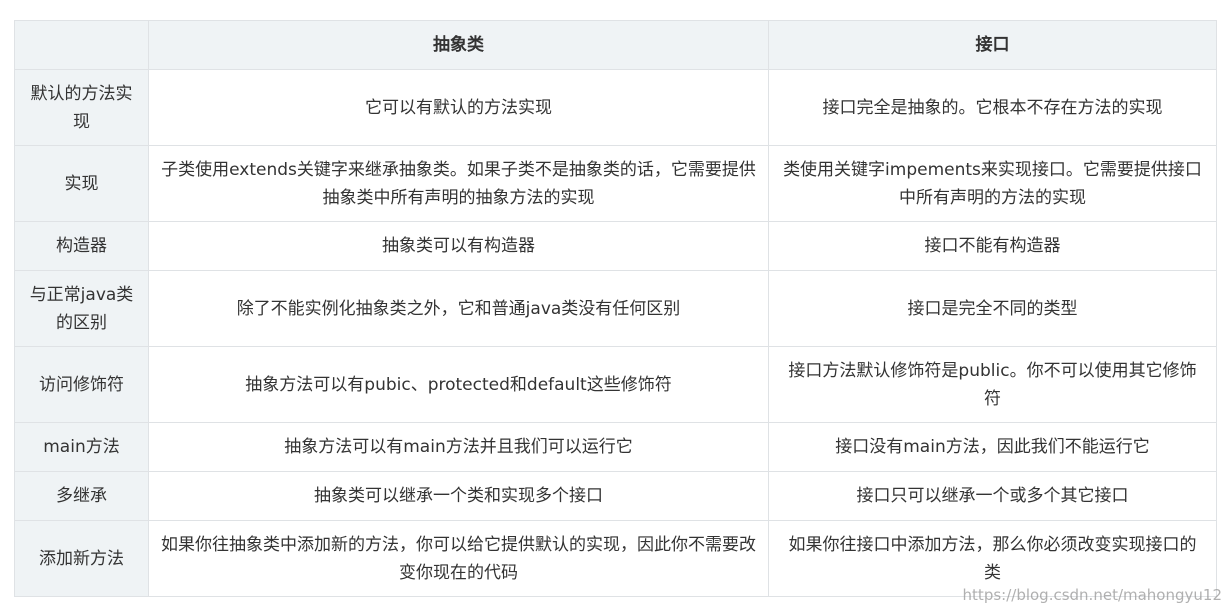  Describe the element at coordinates (81, 308) in the screenshot. I see `row-label: 与正常java类的区别` at that location.